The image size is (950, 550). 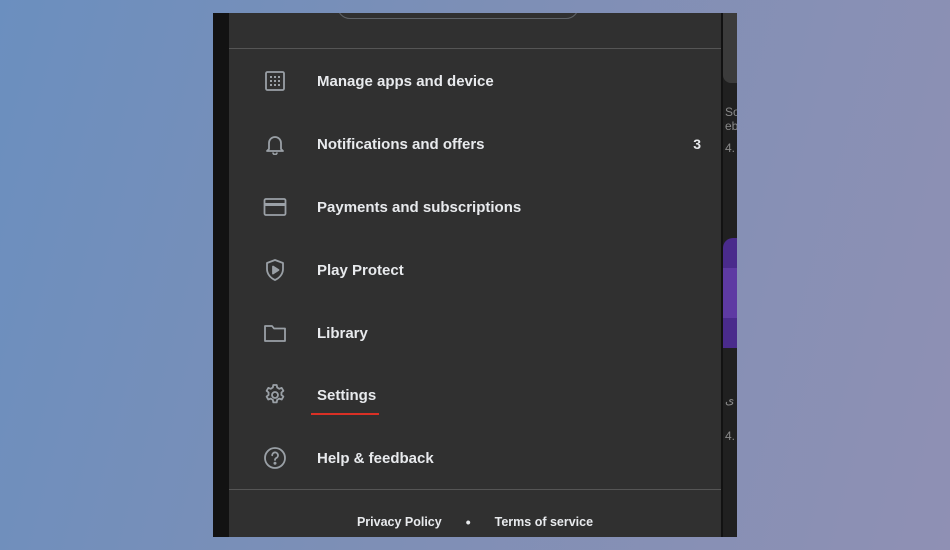 I want to click on bottom-divider, so click(x=475, y=489).